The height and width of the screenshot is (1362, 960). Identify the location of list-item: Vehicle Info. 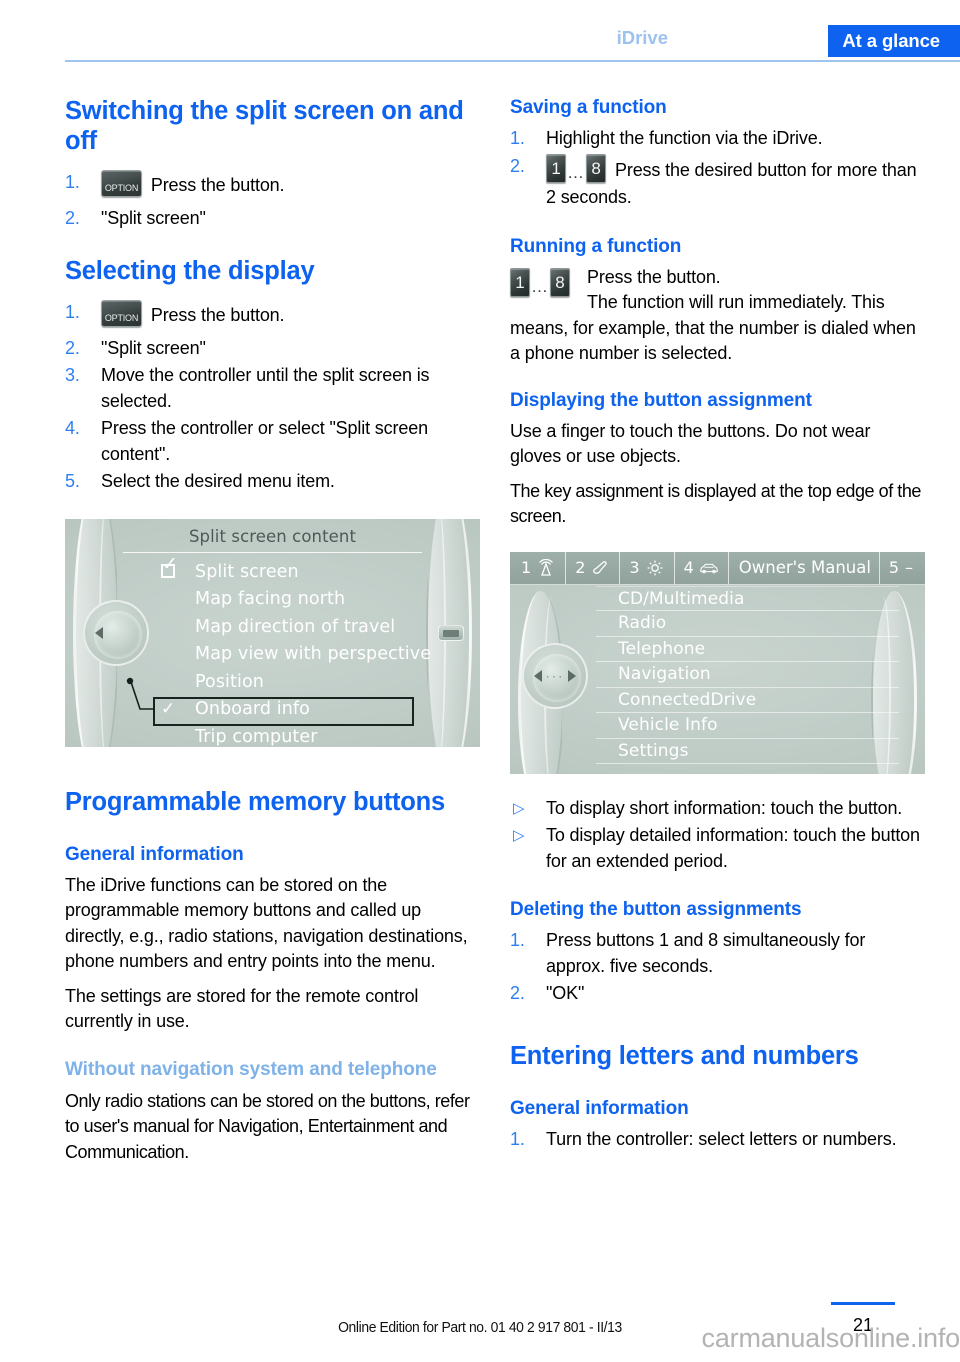
(747, 726).